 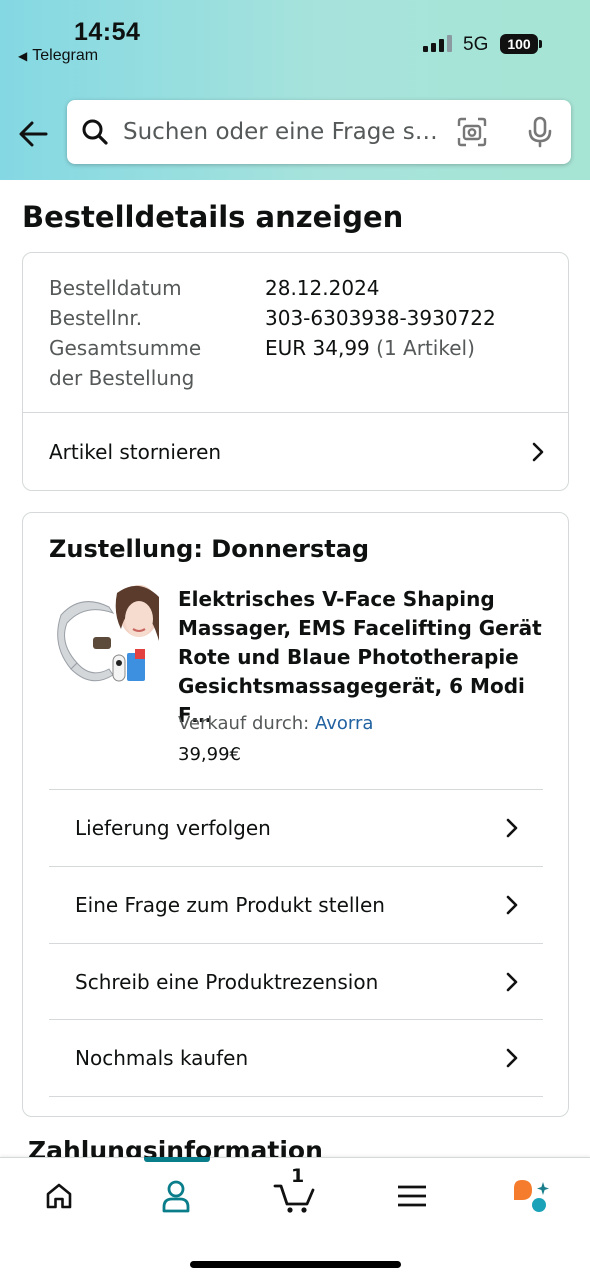 I want to click on camera-scan-icon, so click(x=472, y=132).